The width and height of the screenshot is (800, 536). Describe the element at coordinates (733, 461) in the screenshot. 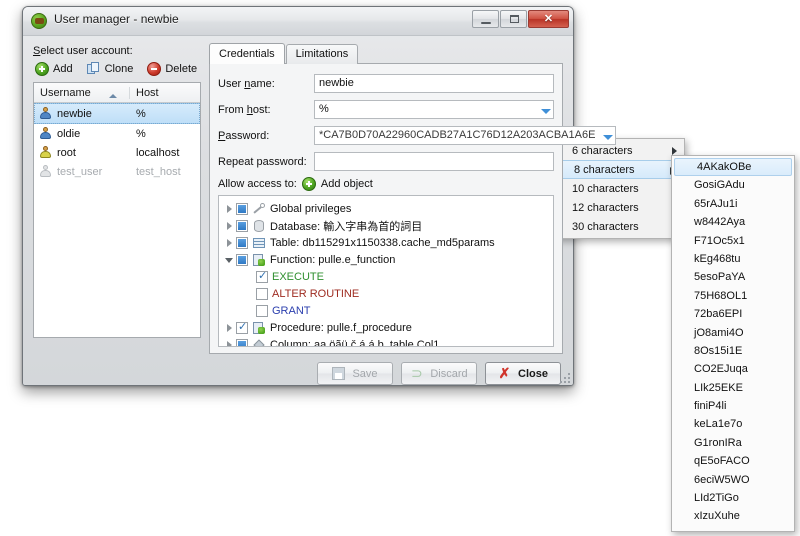

I see `password-option: qE5oFACO` at that location.